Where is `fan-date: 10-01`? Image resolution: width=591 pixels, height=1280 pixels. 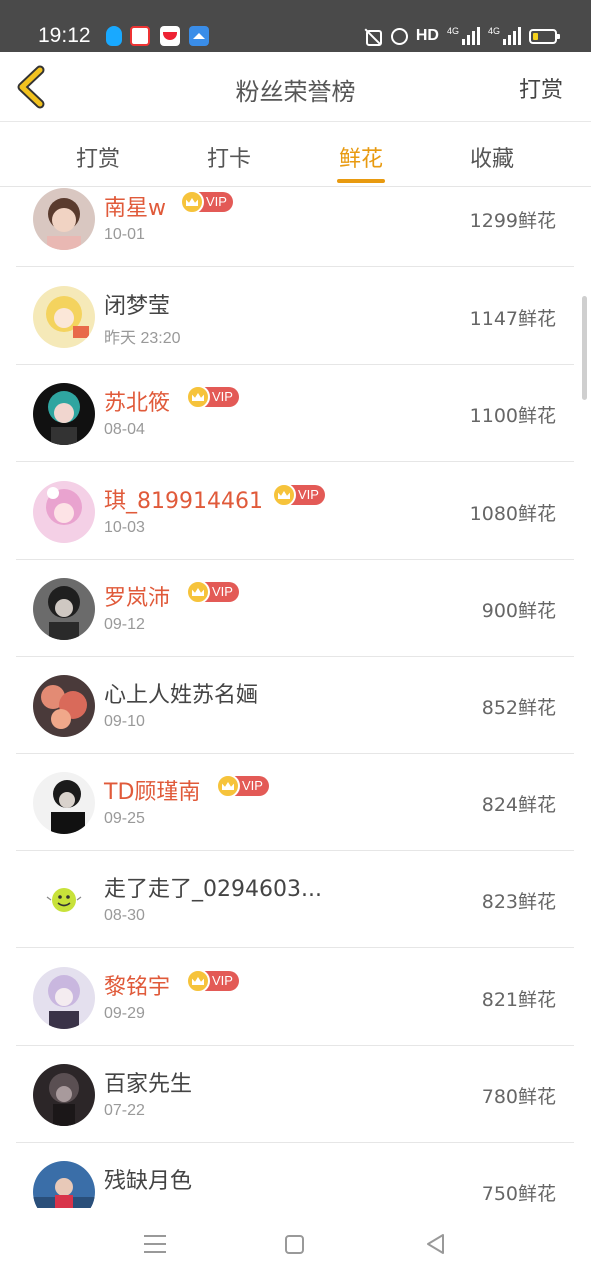
fan-date: 10-01 is located at coordinates (124, 234).